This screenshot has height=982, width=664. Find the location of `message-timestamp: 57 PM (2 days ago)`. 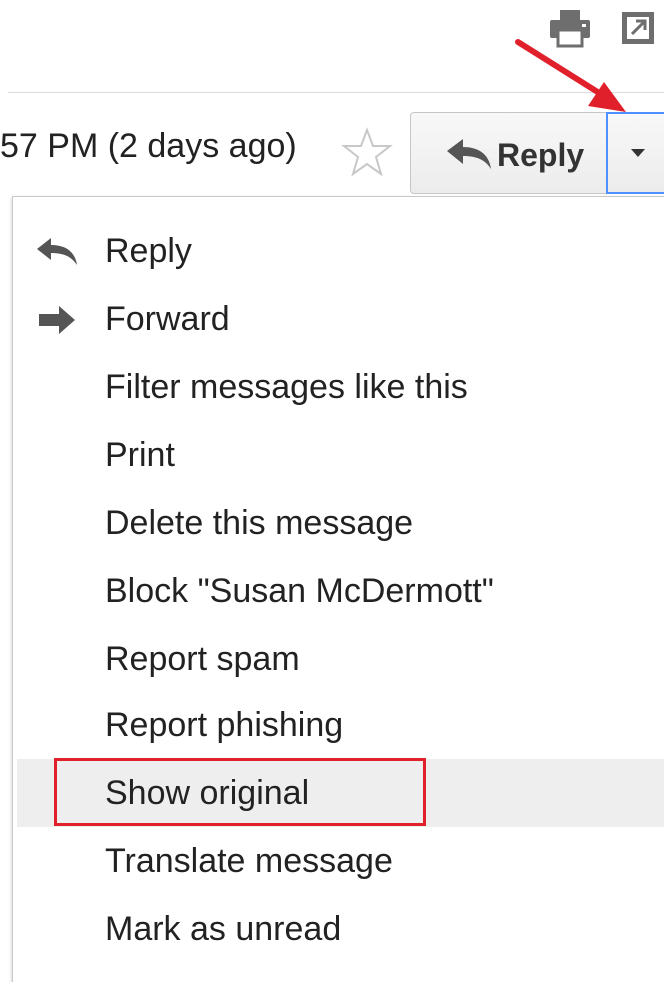

message-timestamp: 57 PM (2 days ago) is located at coordinates (148, 146).